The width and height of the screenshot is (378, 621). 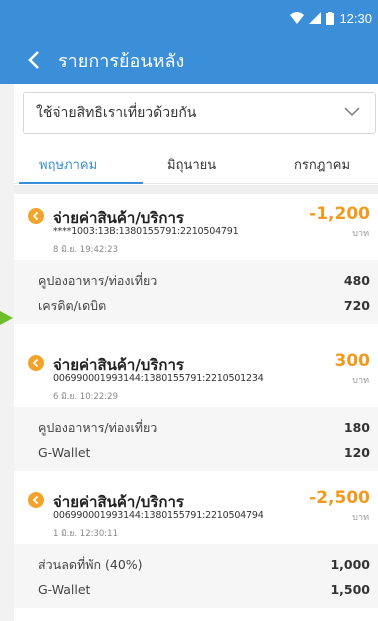 I want to click on battery-icon, so click(x=330, y=18).